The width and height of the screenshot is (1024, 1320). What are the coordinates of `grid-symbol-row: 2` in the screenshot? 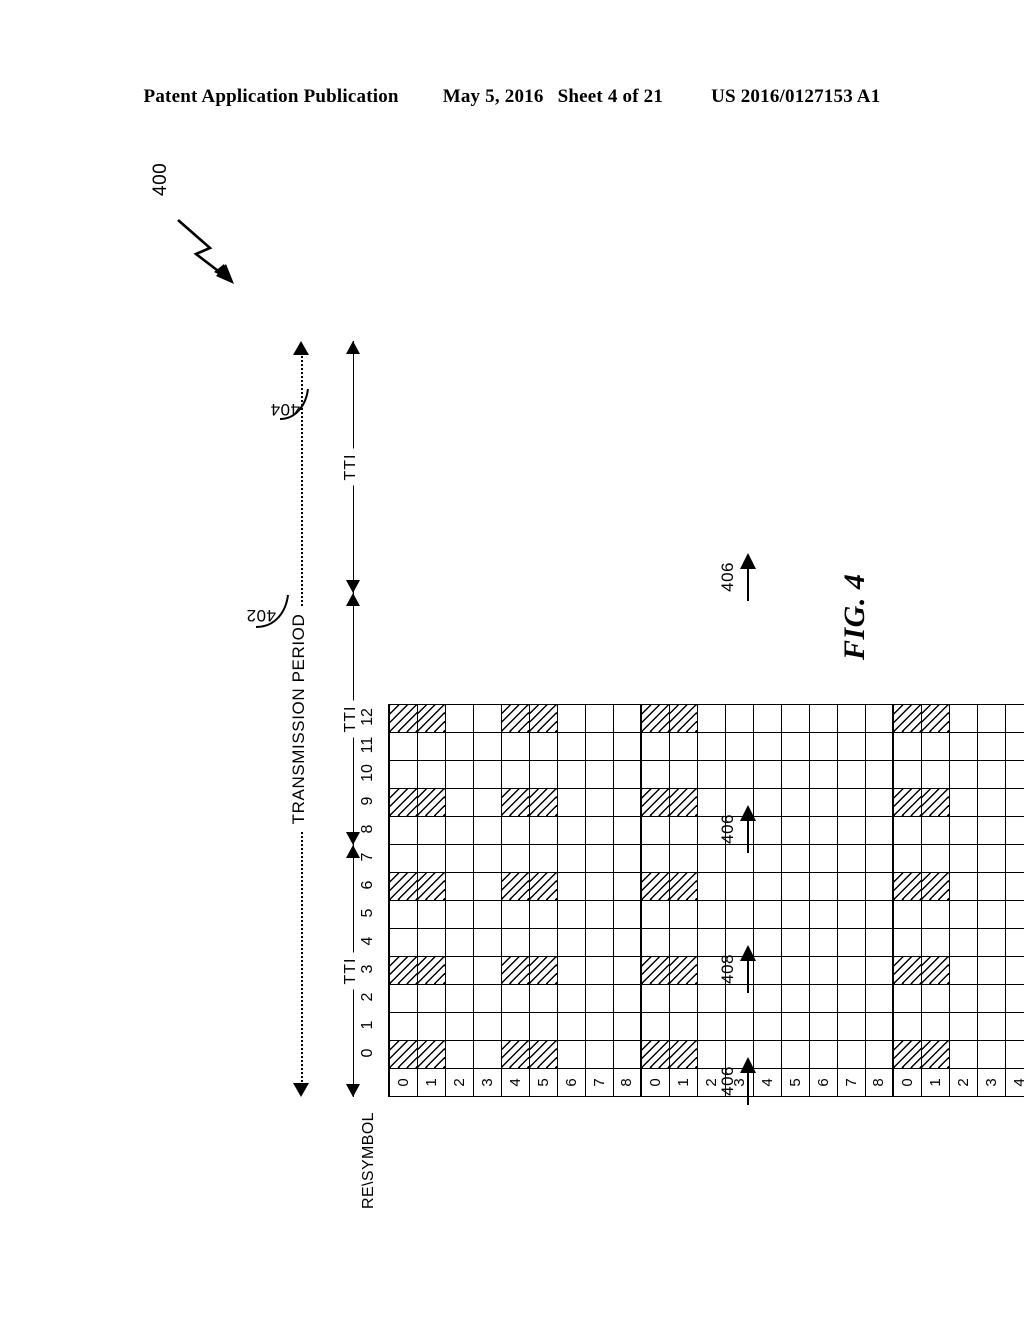 It's located at (459, 900).